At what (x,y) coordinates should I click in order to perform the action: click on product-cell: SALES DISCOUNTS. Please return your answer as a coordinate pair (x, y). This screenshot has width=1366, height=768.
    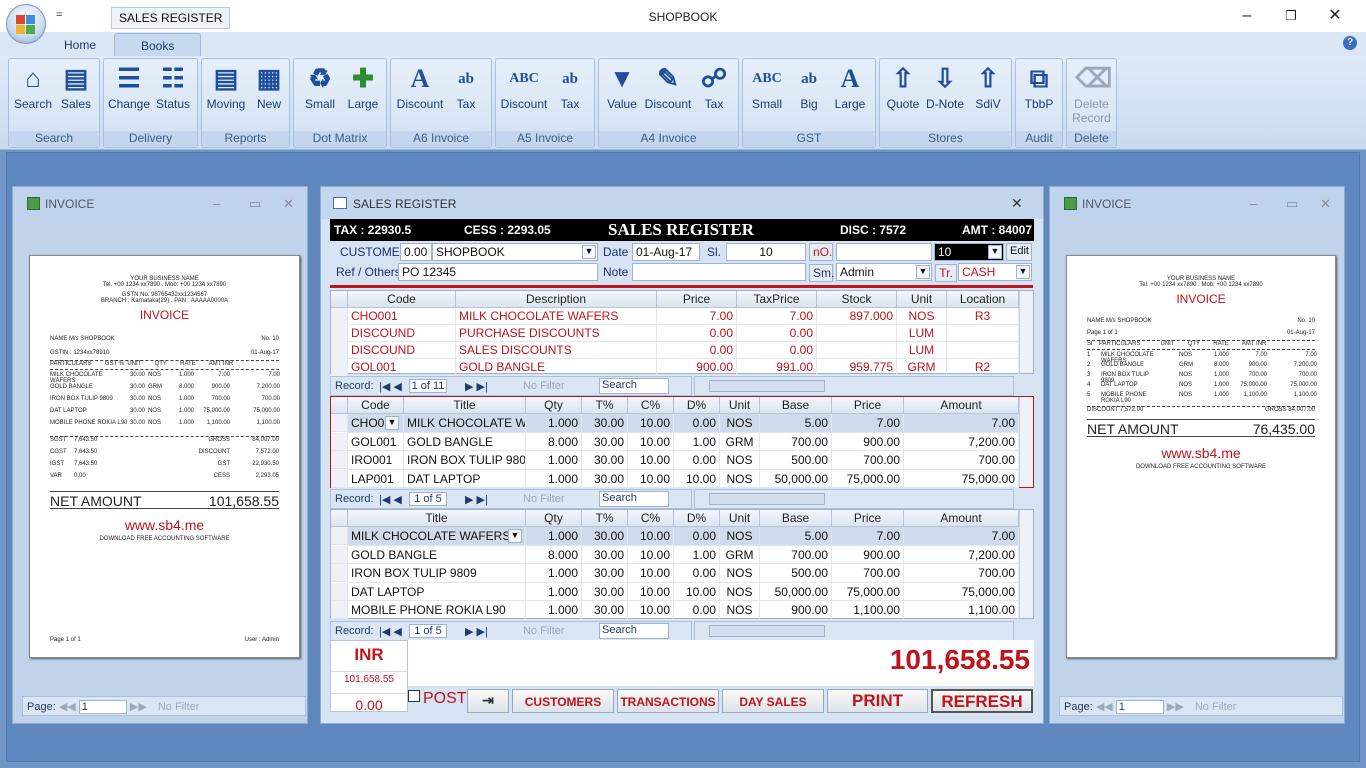
    Looking at the image, I should click on (556, 350).